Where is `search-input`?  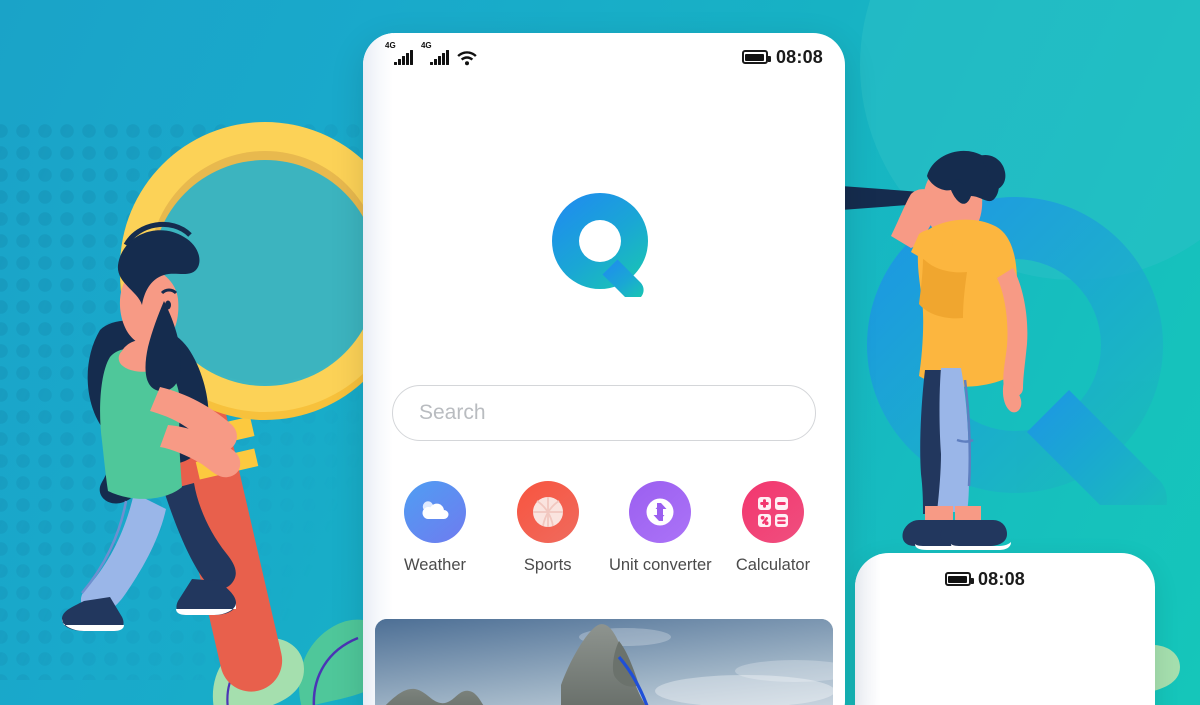 search-input is located at coordinates (604, 413).